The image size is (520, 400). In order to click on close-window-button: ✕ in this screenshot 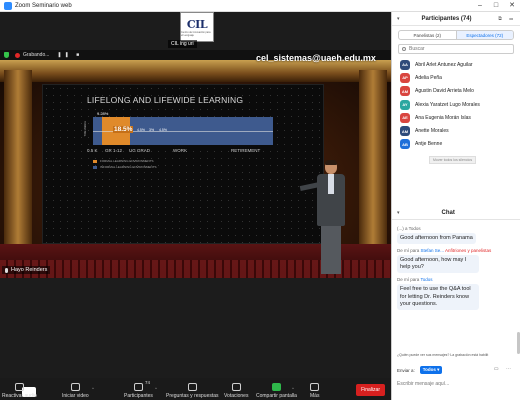, I will do `click(512, 6)`.